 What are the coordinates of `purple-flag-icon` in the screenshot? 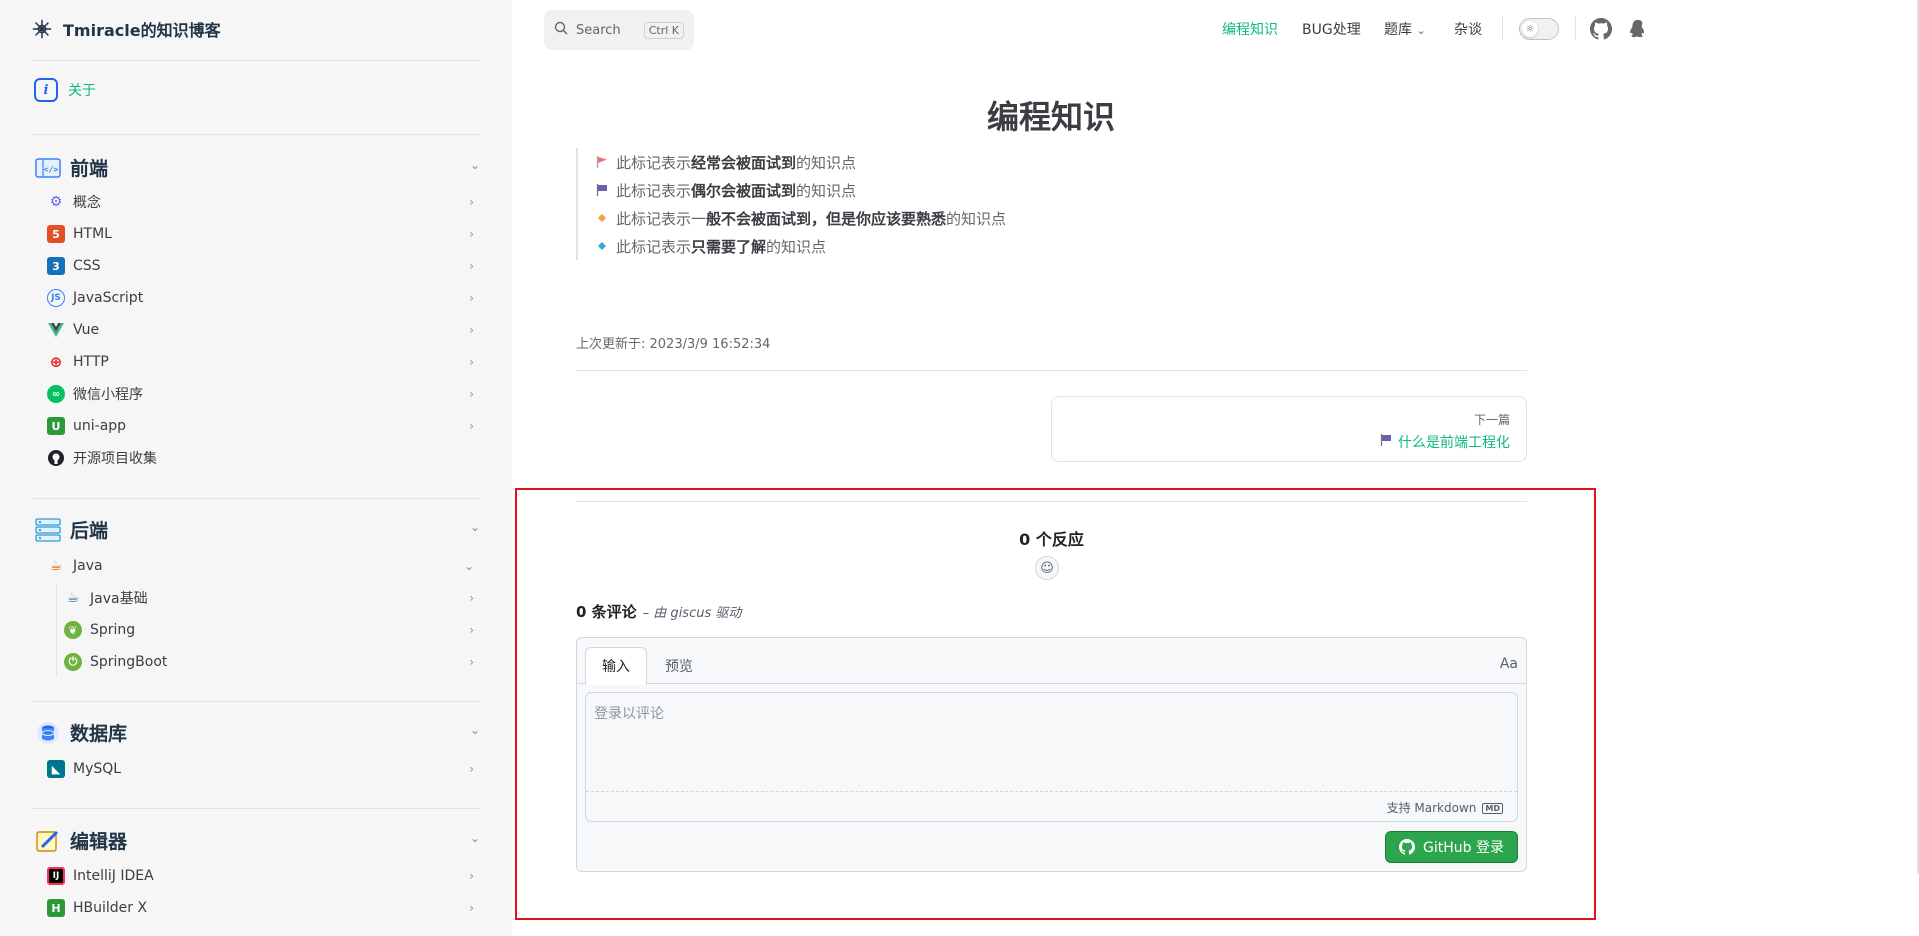 It's located at (602, 190).